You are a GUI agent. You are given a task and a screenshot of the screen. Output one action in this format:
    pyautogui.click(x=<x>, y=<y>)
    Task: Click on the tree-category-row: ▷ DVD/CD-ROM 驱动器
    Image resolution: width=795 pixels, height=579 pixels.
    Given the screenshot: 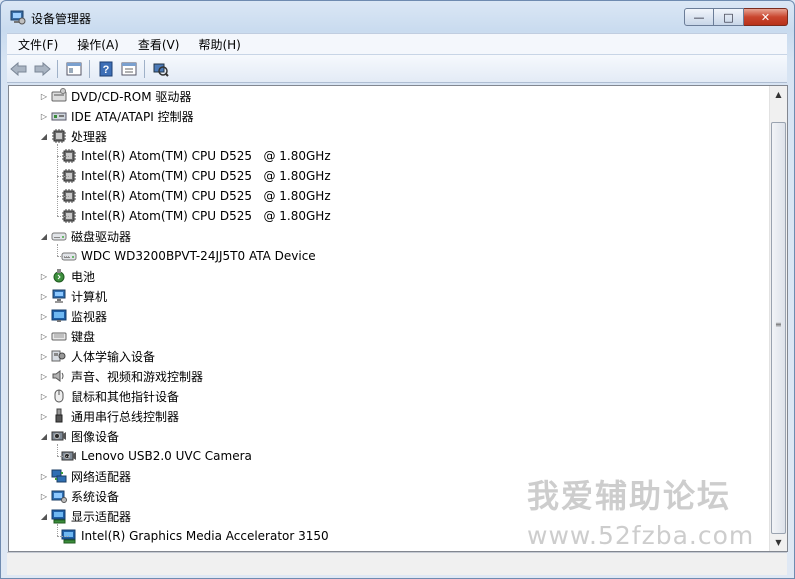 What is the action you would take?
    pyautogui.click(x=115, y=96)
    